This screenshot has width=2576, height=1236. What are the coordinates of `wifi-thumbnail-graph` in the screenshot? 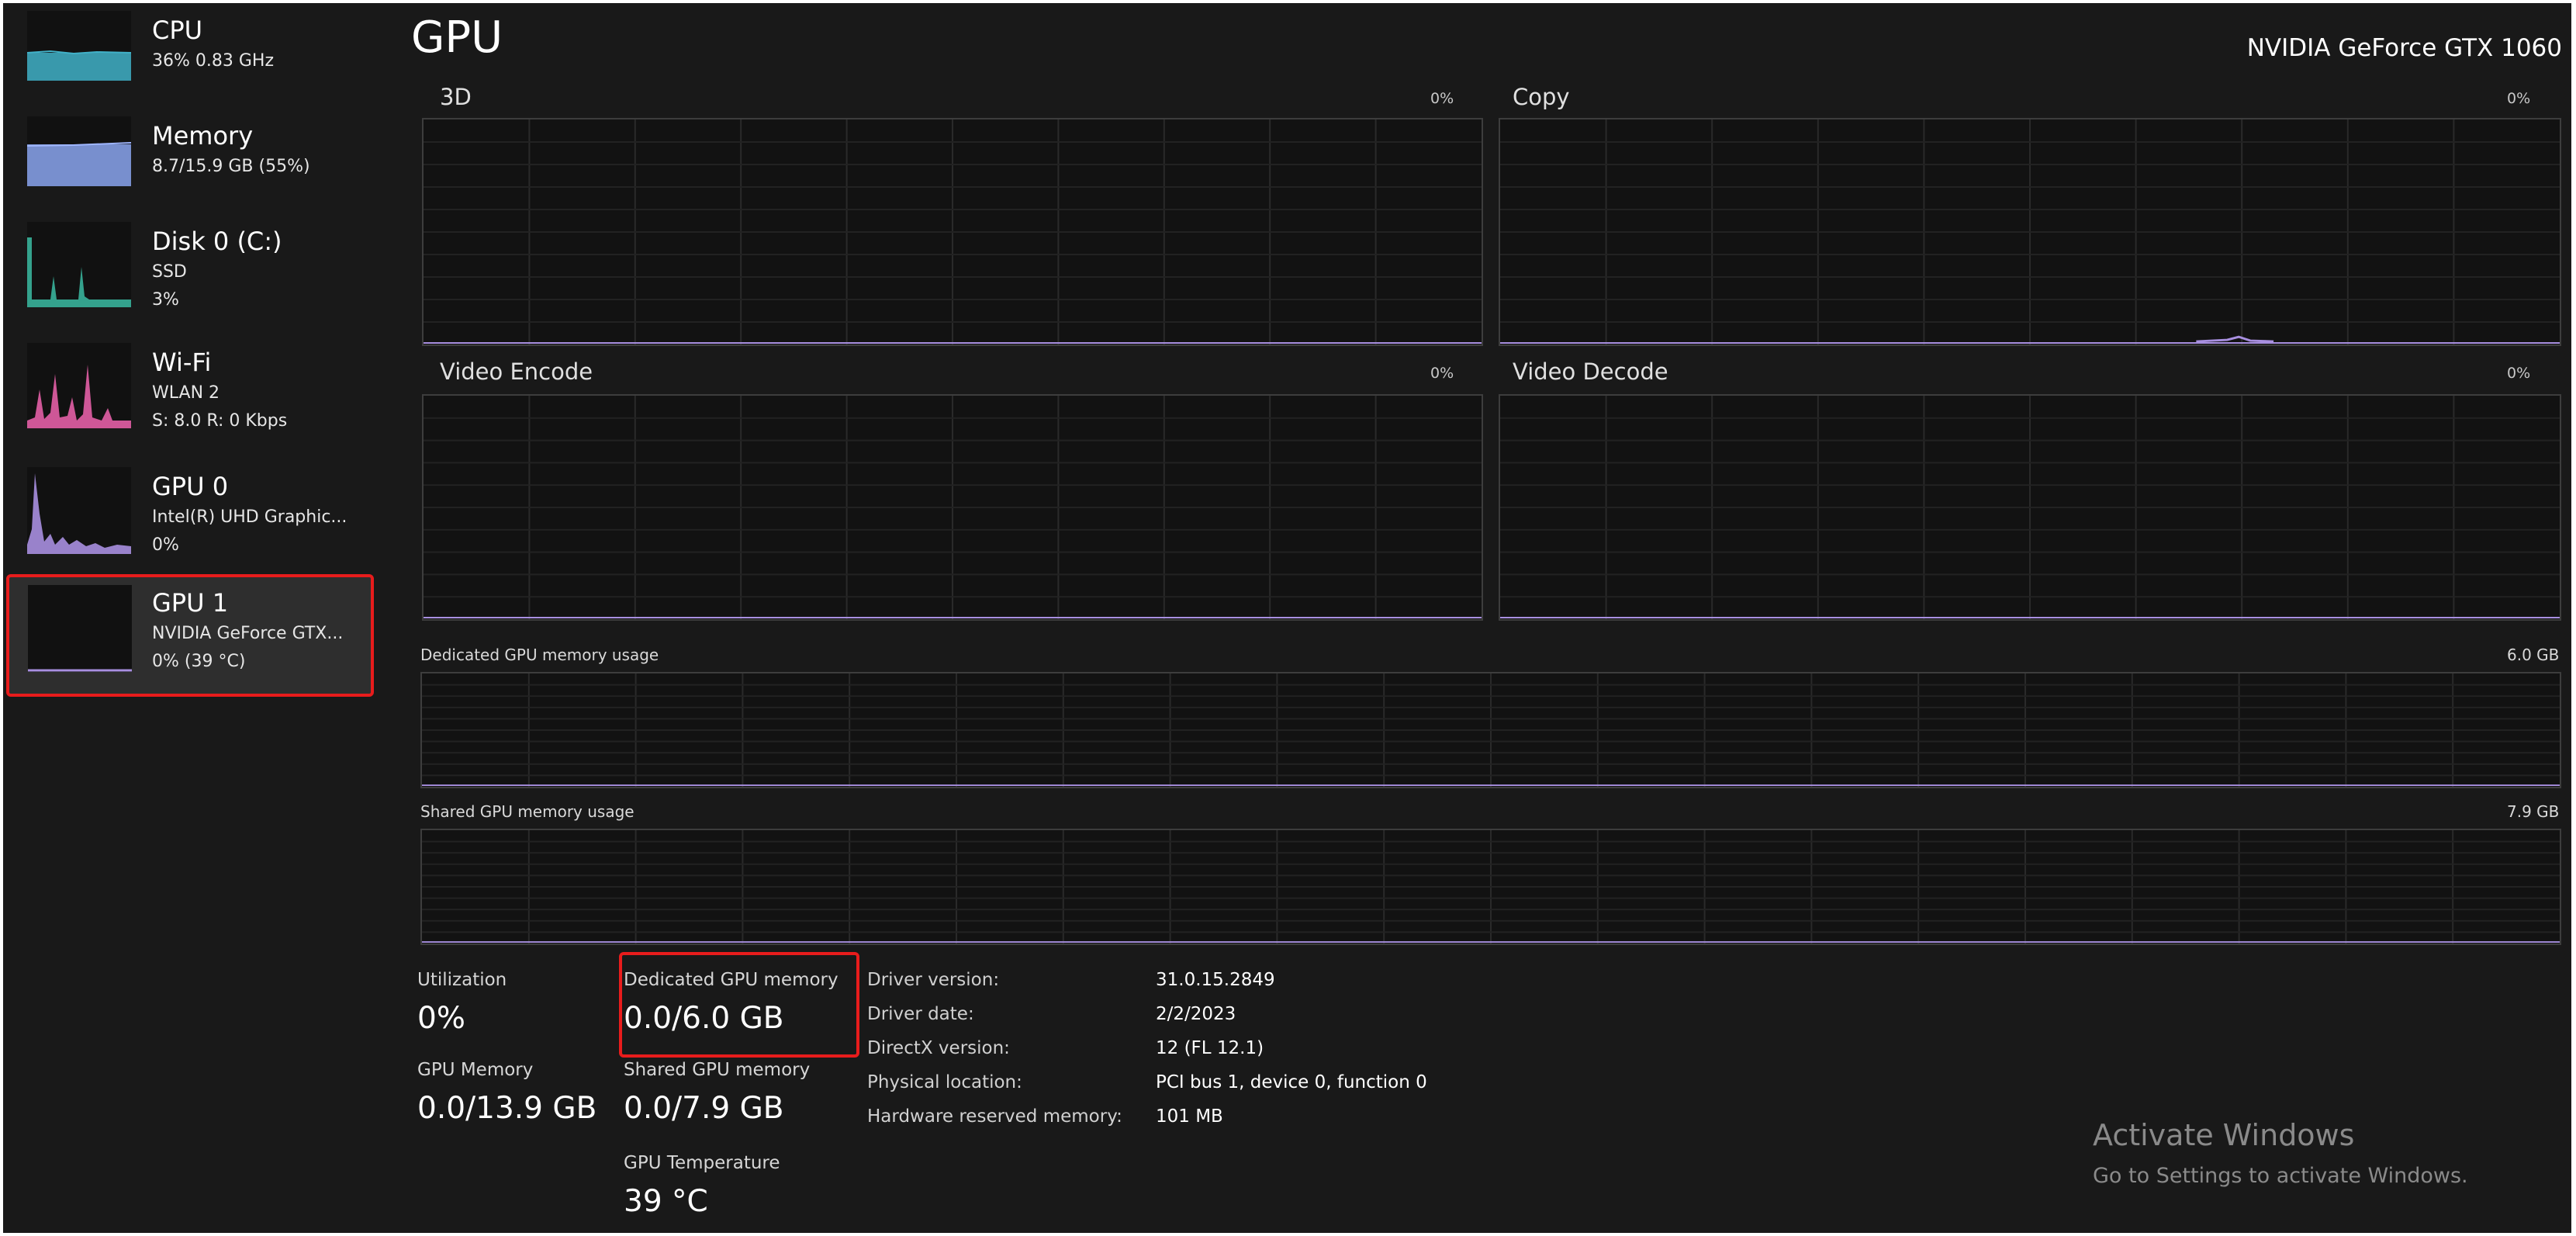 It's located at (79, 385).